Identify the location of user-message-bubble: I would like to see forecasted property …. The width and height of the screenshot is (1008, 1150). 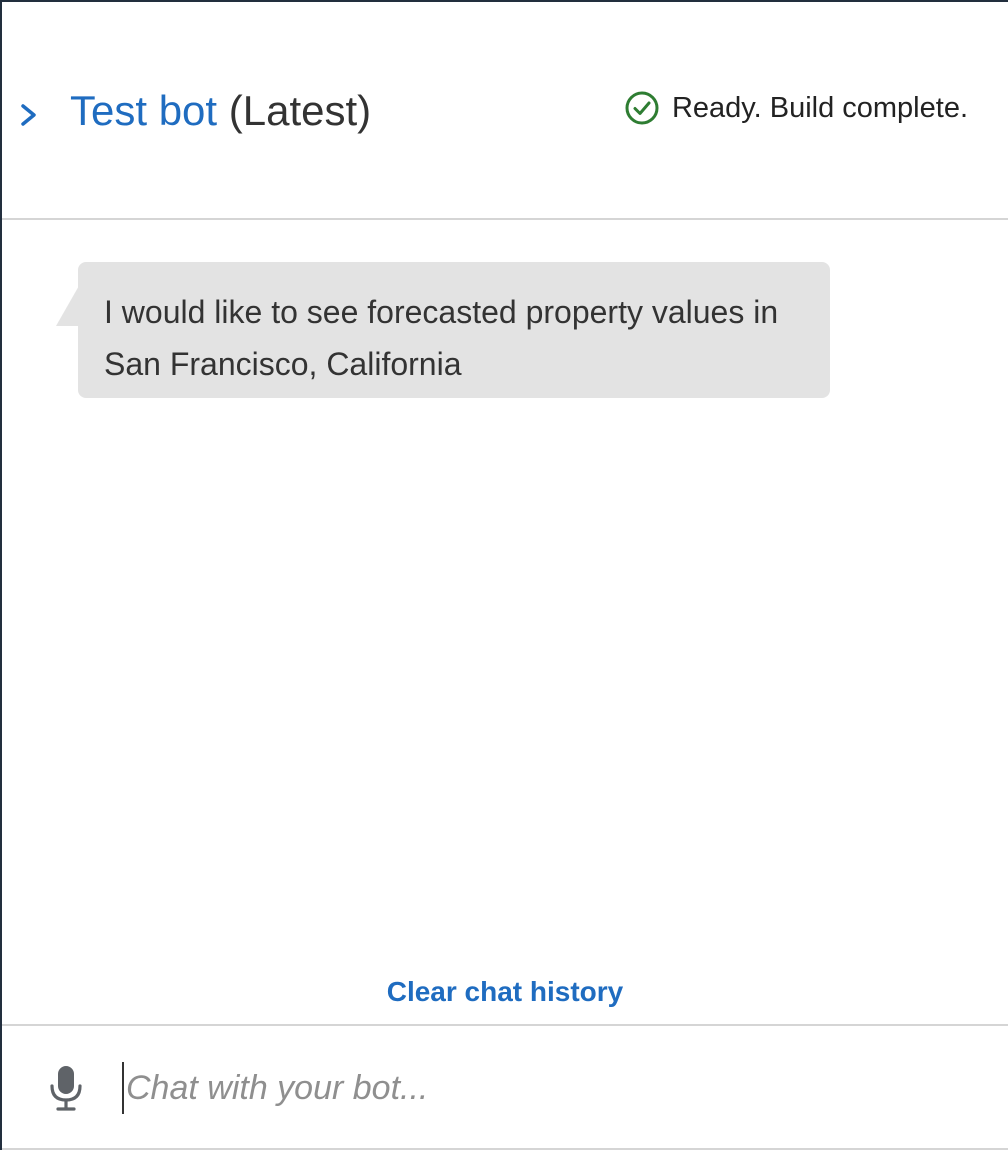
(454, 330).